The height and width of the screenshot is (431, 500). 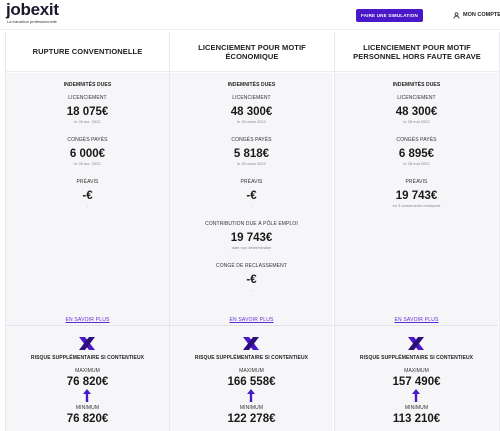 What do you see at coordinates (251, 289) in the screenshot?
I see `reclassement-note: -` at bounding box center [251, 289].